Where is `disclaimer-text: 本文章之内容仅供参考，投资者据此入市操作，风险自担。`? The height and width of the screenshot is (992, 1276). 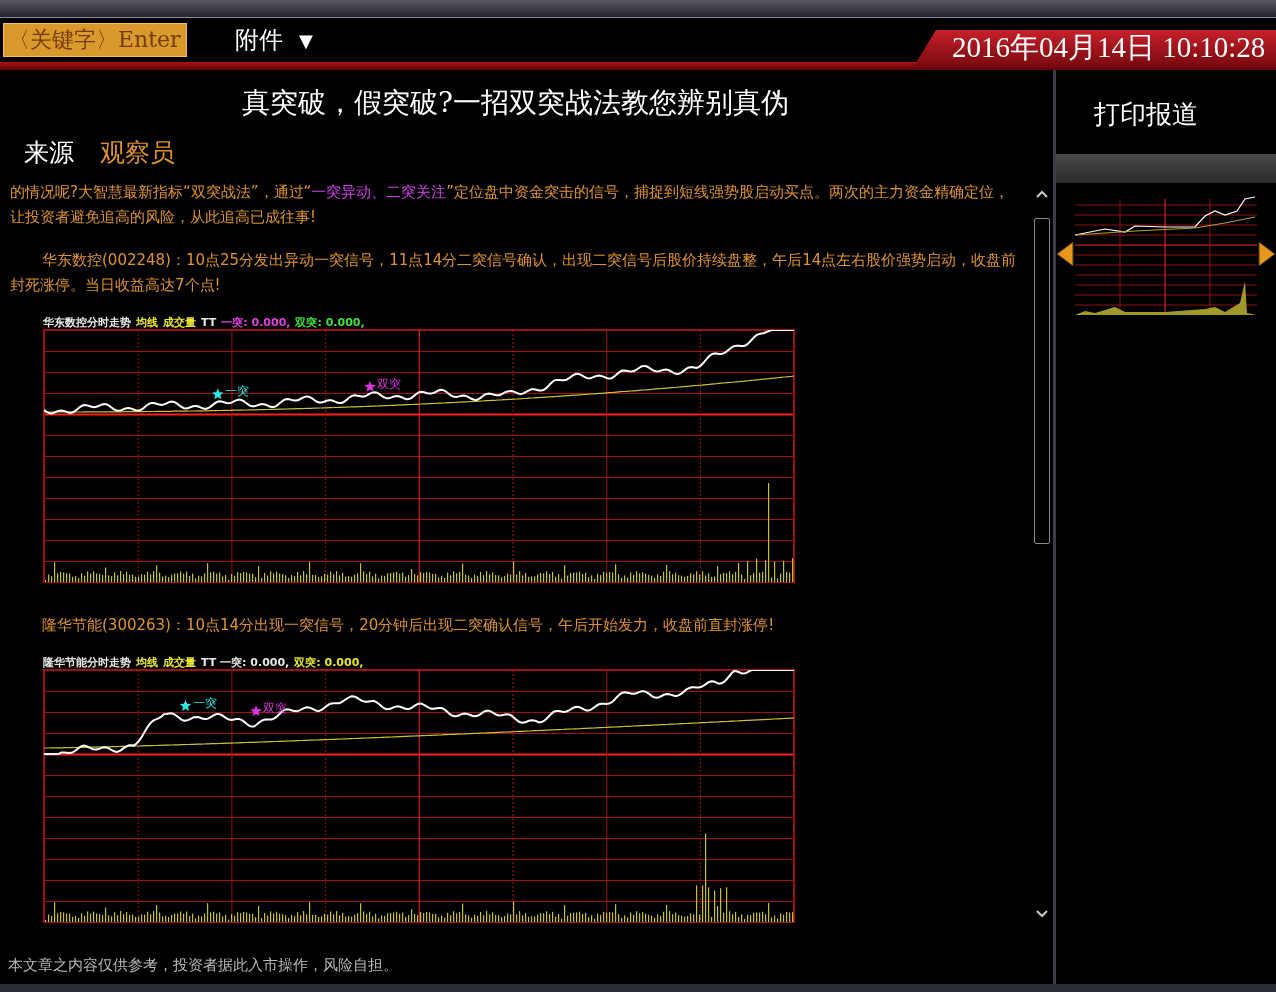
disclaimer-text: 本文章之内容仅供参考，投资者据此入市操作，风险自担。 is located at coordinates (203, 965).